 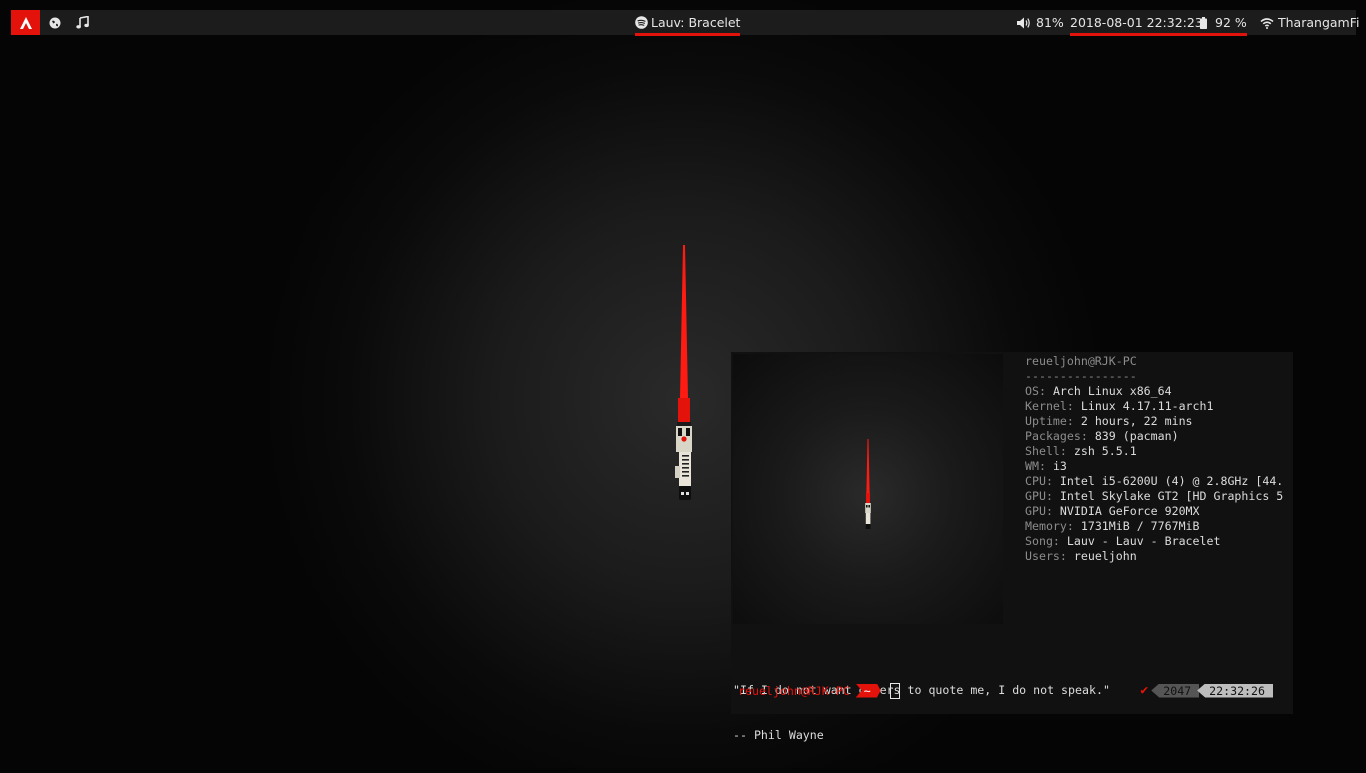 What do you see at coordinates (1136, 421) in the screenshot?
I see `info-value: 2 hours, 22 mins` at bounding box center [1136, 421].